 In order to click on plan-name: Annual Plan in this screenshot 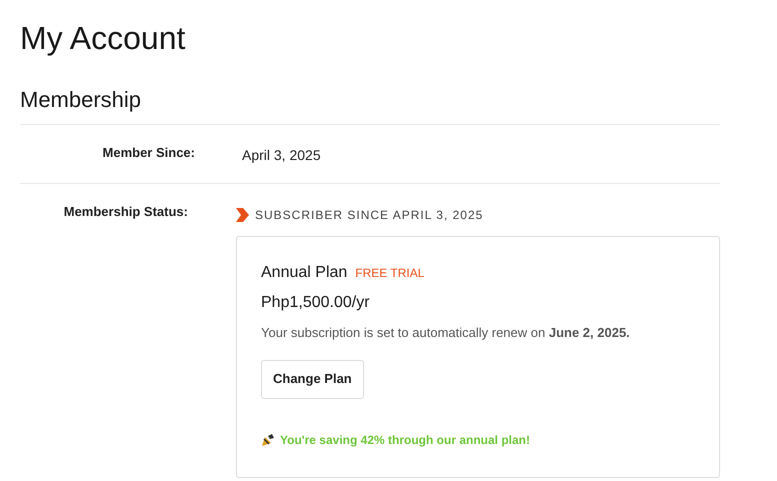, I will do `click(304, 273)`.